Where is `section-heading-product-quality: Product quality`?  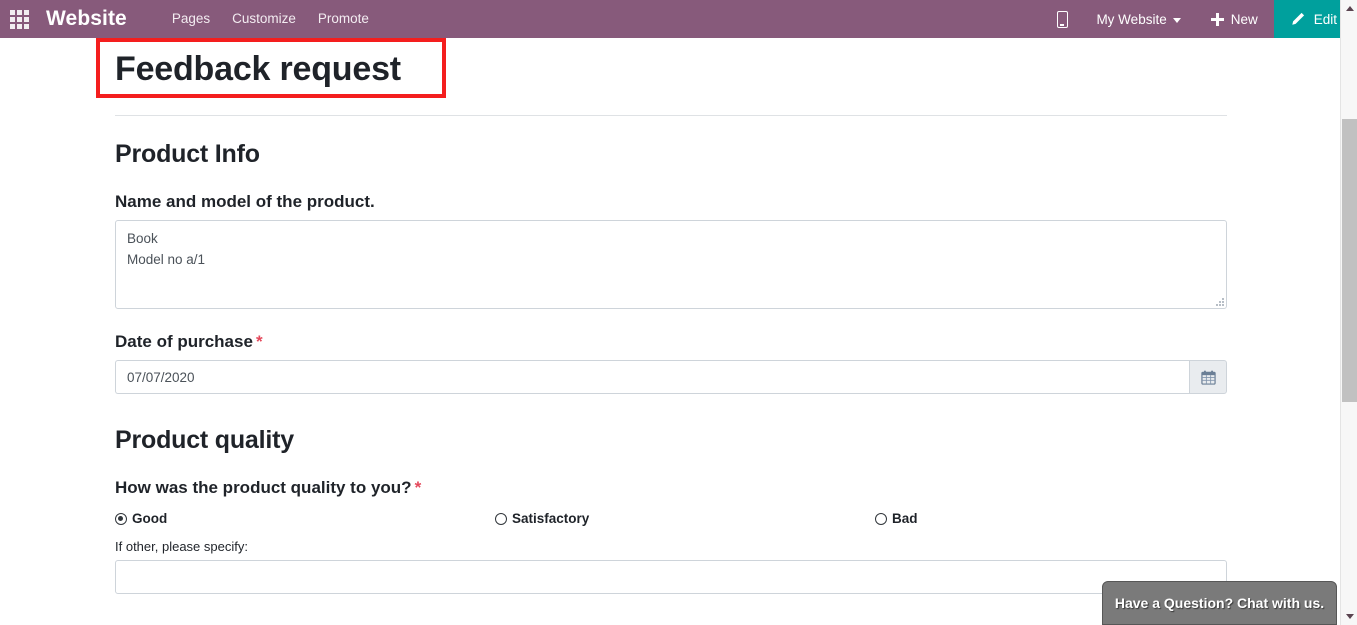 section-heading-product-quality: Product quality is located at coordinates (204, 440).